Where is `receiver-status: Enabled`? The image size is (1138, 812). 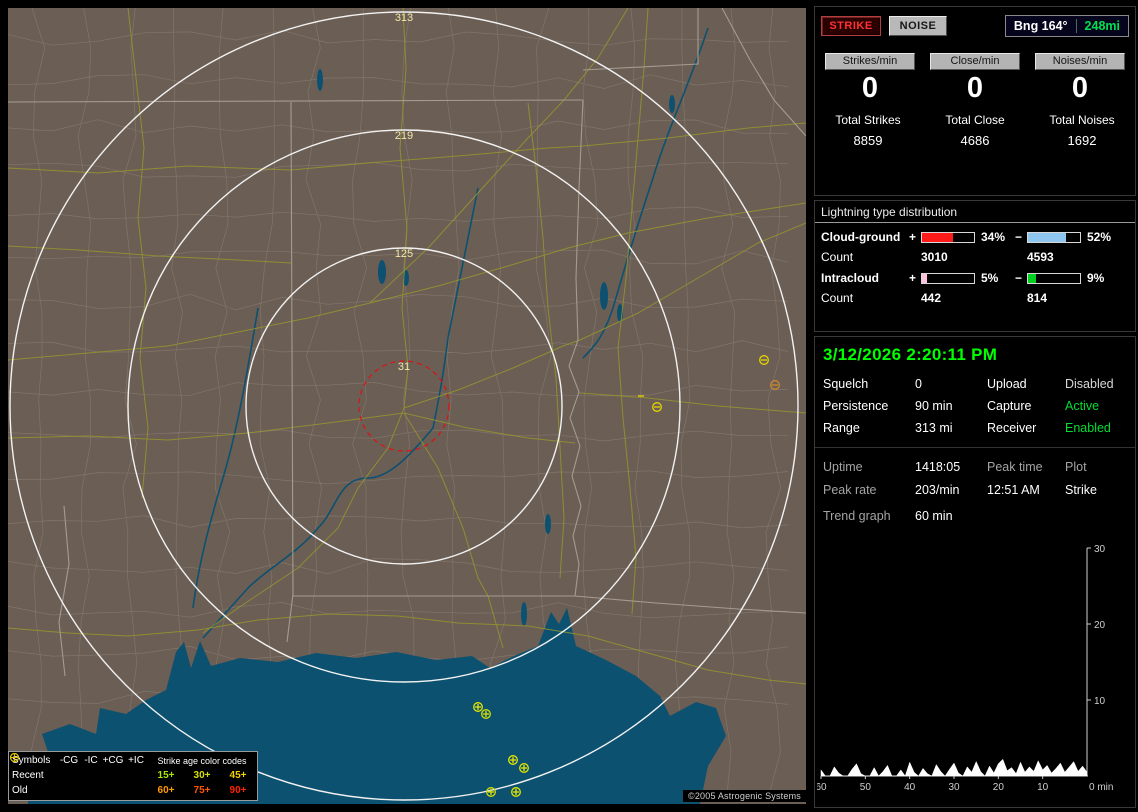
receiver-status: Enabled is located at coordinates (1088, 428).